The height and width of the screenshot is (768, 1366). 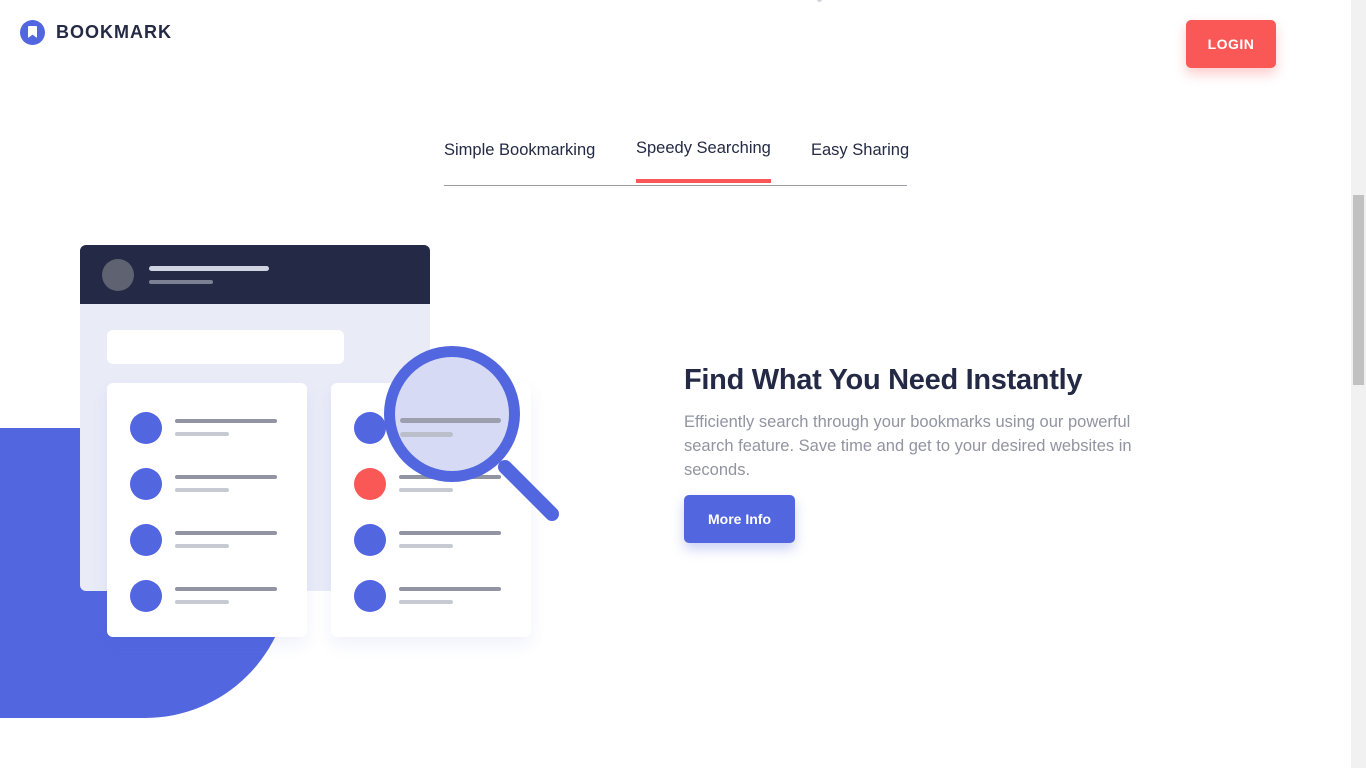 I want to click on more-info-button: More Info, so click(x=739, y=519).